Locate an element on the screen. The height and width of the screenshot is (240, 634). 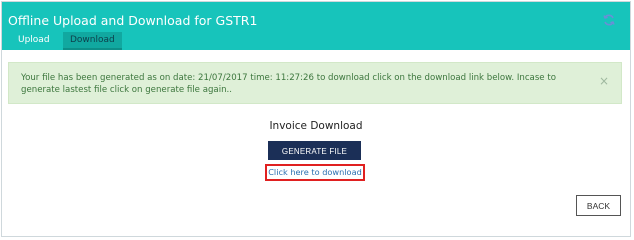
refresh-icon is located at coordinates (609, 19).